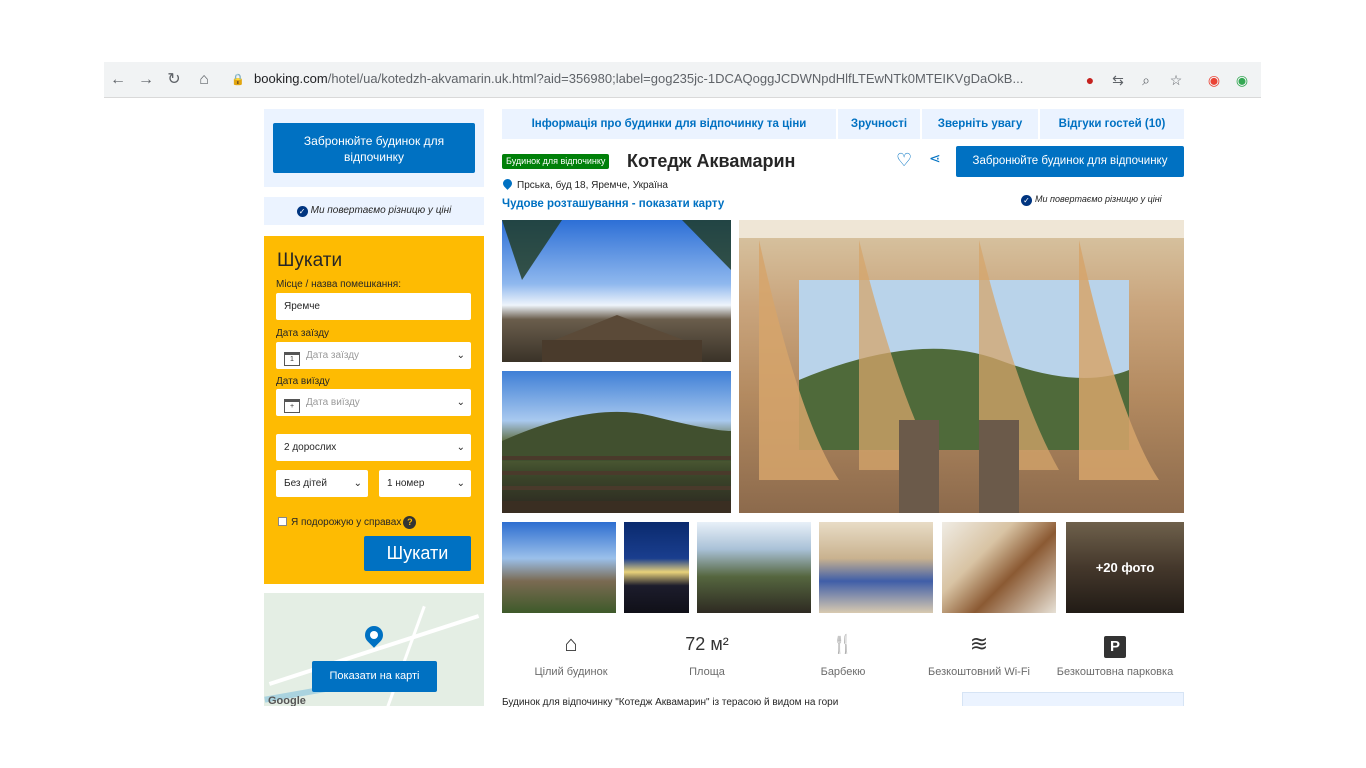 This screenshot has width=1366, height=768. Describe the element at coordinates (291, 78) in the screenshot. I see `url-domain: booking.com` at that location.